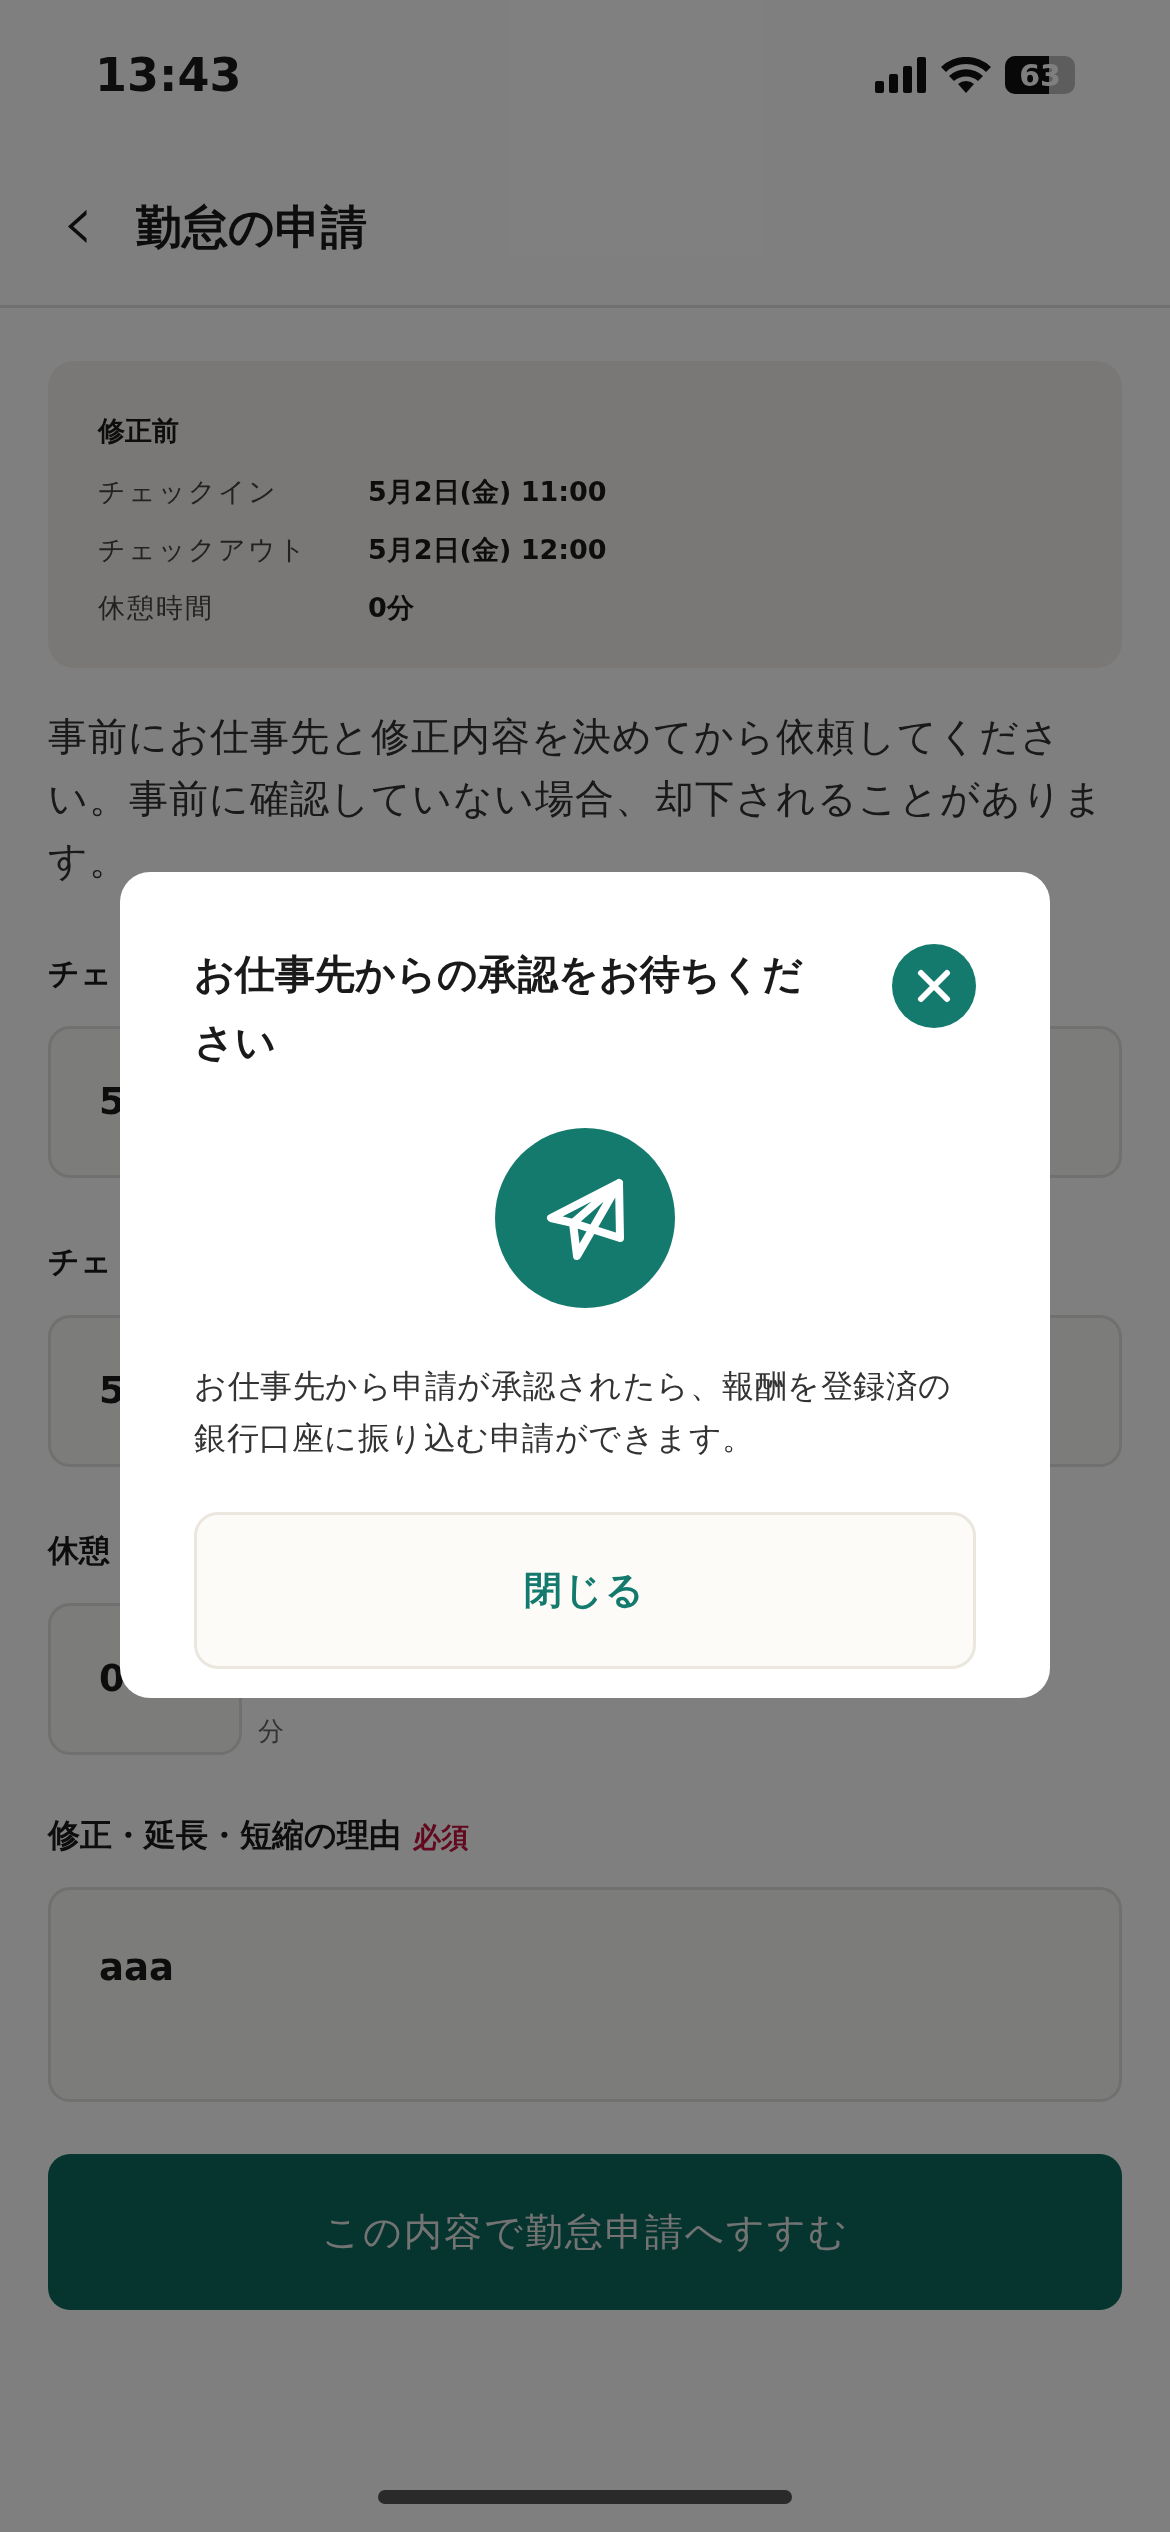  I want to click on field-label: 修正・延長・短縮の理由, so click(224, 1835).